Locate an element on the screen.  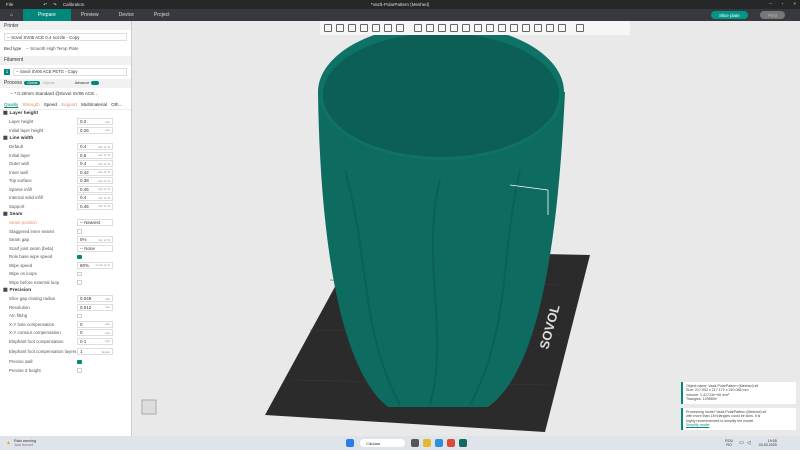
scale-icon is located at coordinates (442, 28).